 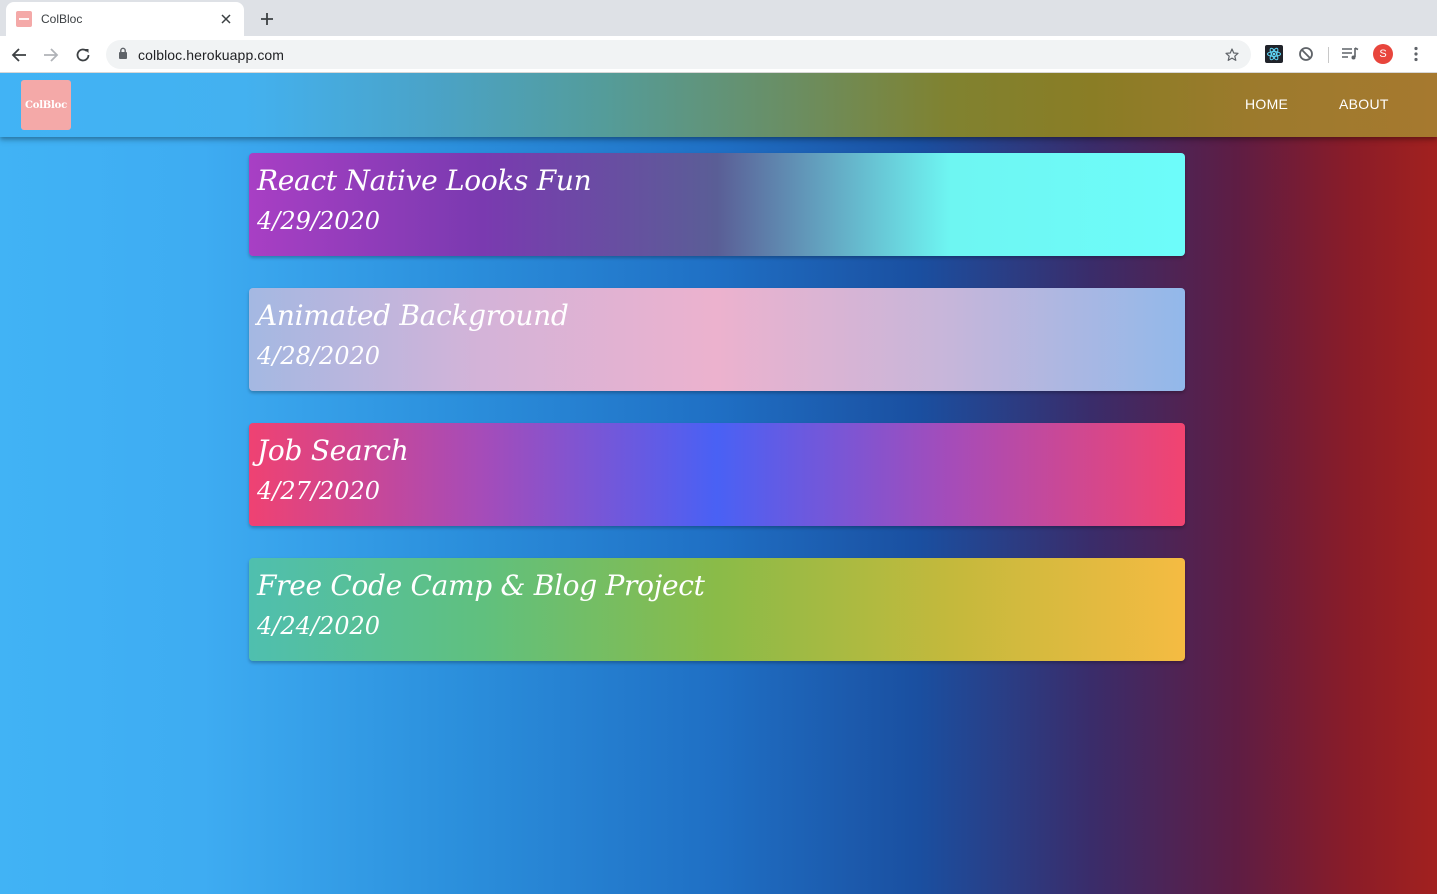 What do you see at coordinates (319, 626) in the screenshot?
I see `post-date: 4/24/2020` at bounding box center [319, 626].